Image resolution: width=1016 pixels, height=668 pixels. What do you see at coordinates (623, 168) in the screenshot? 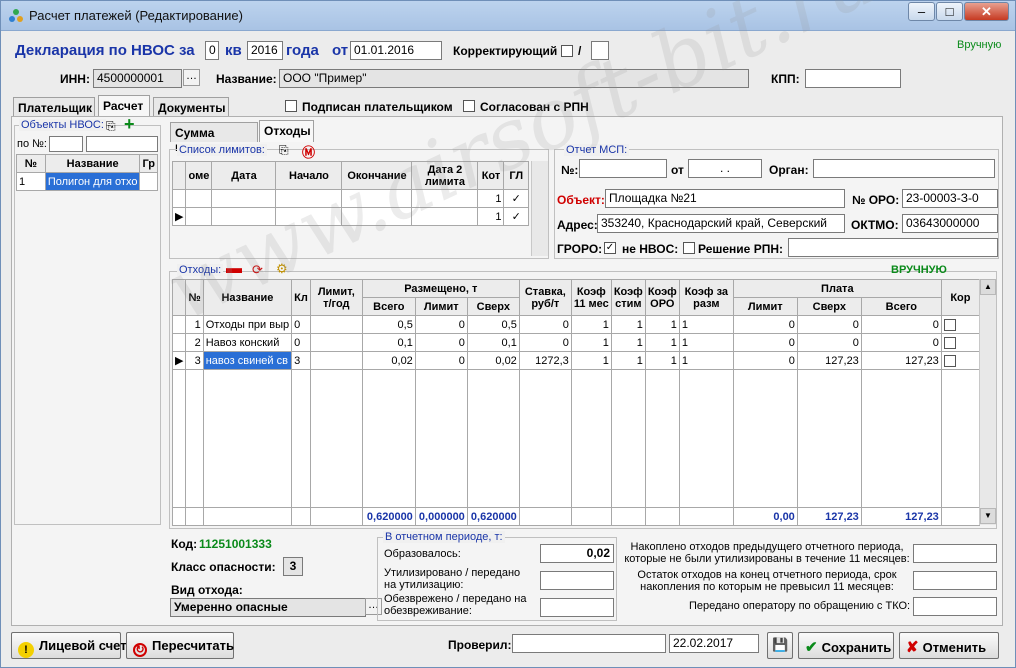
I see `msp-number-field` at bounding box center [623, 168].